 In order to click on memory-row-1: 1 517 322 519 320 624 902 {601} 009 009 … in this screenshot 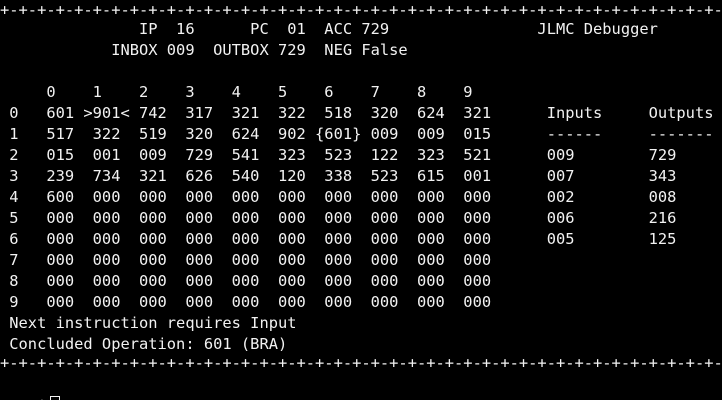, I will do `click(357, 134)`.